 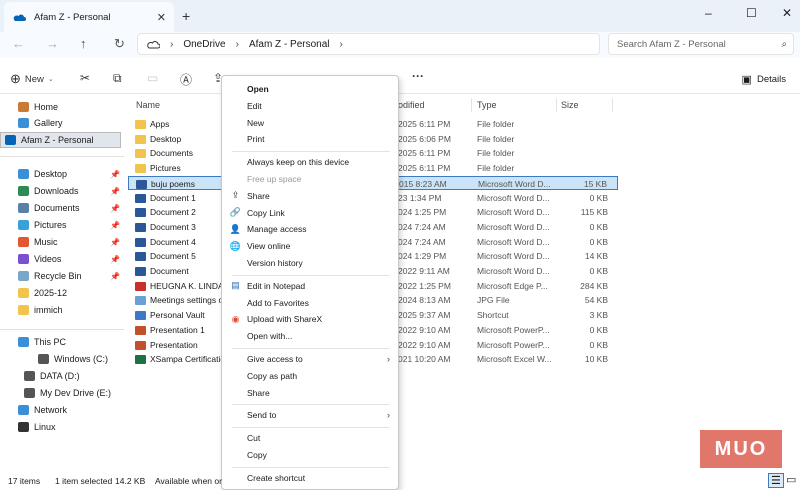 I want to click on sidebar-item-gallery: Gallery, so click(x=40, y=123).